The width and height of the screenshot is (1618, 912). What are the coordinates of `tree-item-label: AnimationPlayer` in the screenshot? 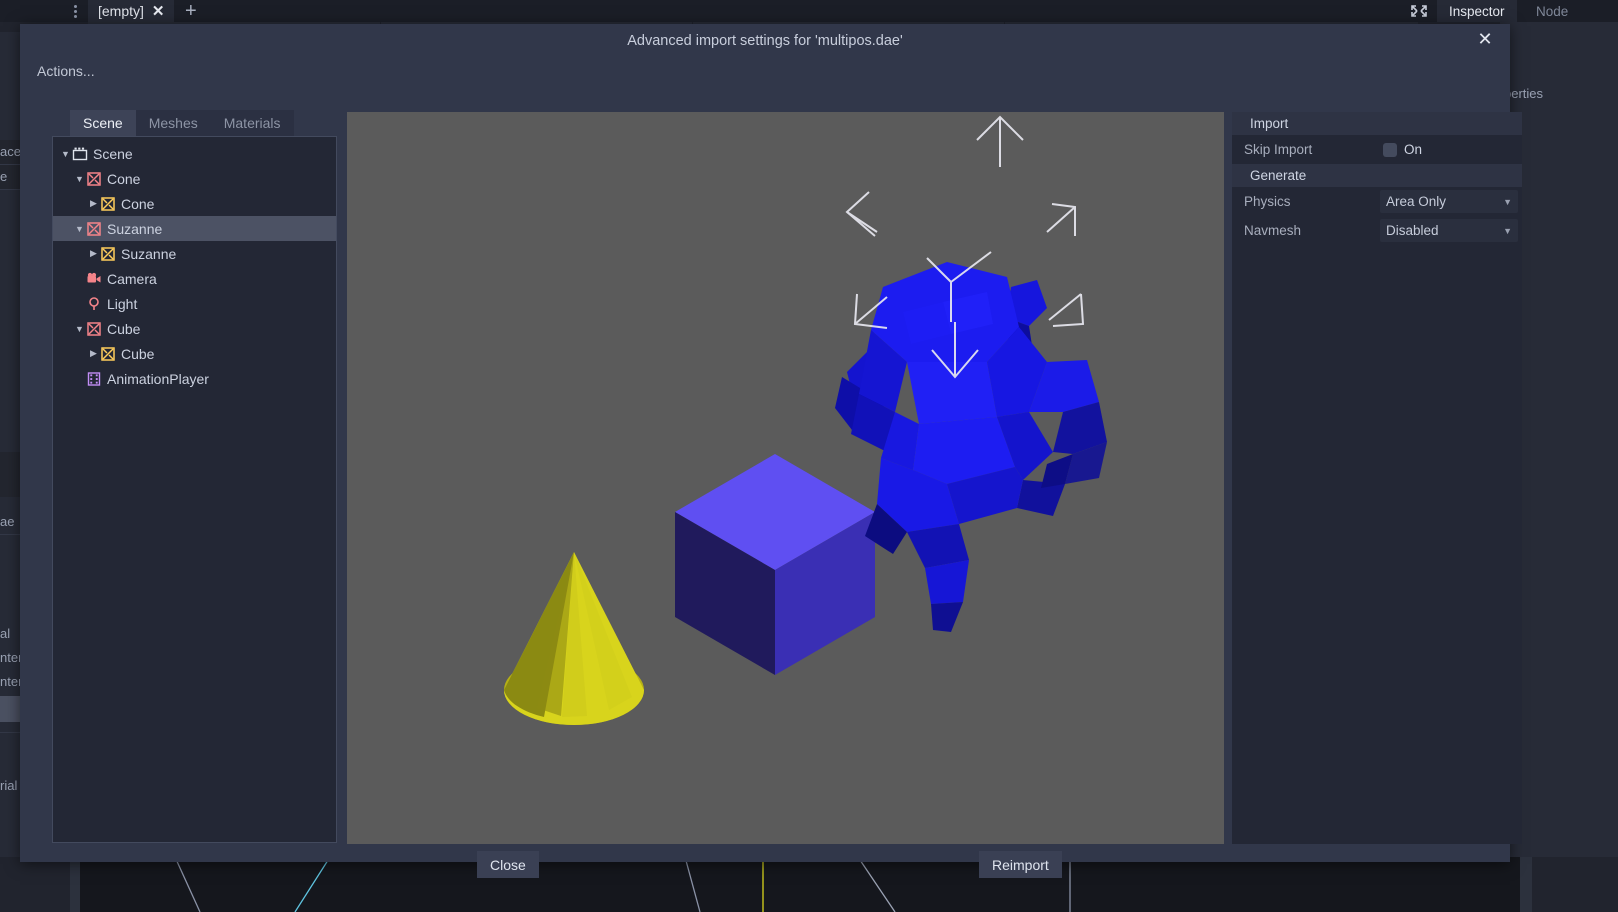 It's located at (158, 378).